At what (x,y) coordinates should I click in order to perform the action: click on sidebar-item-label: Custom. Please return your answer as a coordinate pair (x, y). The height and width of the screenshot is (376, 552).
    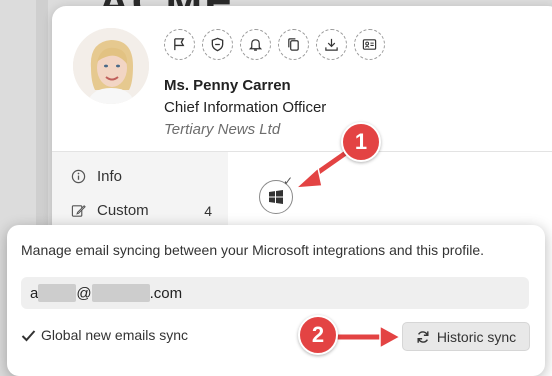
    Looking at the image, I should click on (123, 210).